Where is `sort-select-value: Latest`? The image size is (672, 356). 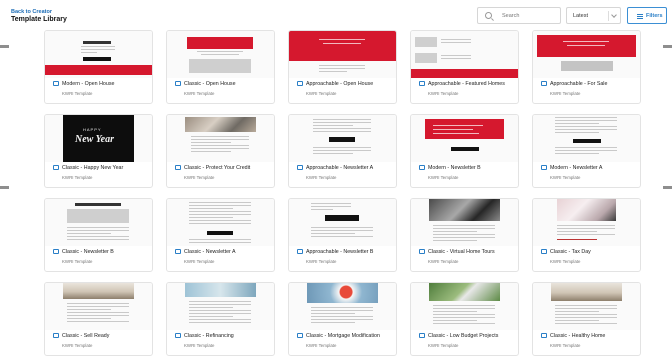
sort-select-value: Latest is located at coordinates (580, 16).